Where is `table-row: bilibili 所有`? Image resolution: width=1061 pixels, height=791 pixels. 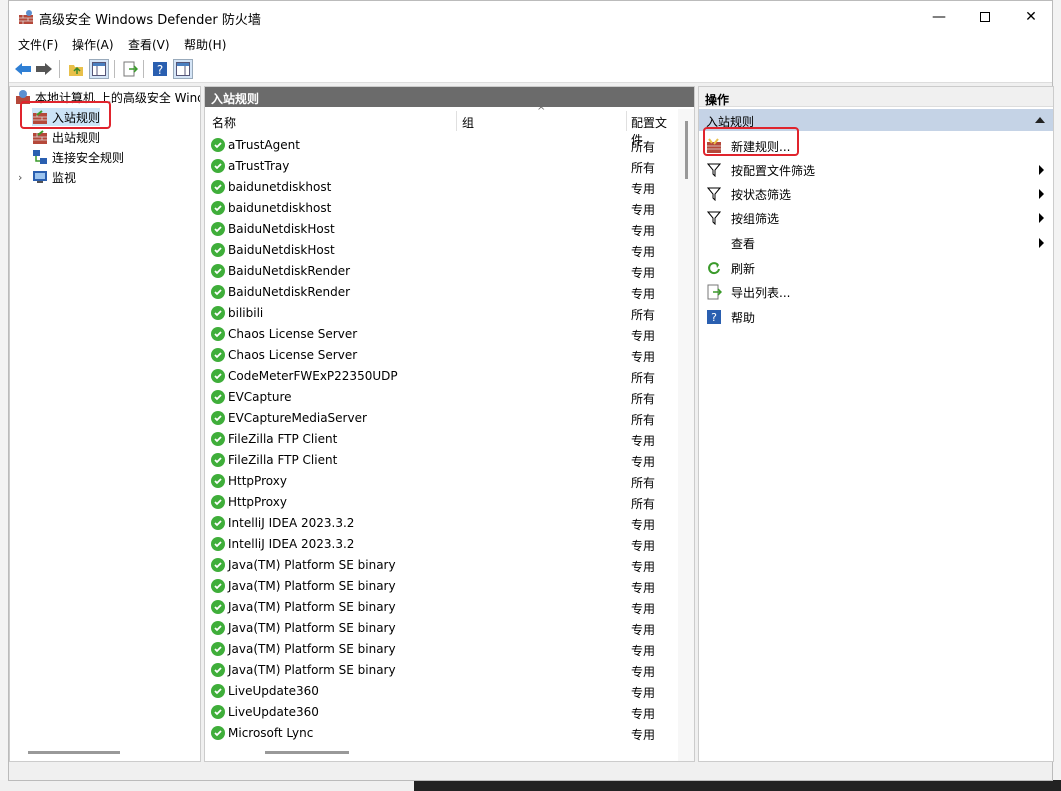 table-row: bilibili 所有 is located at coordinates (441, 313).